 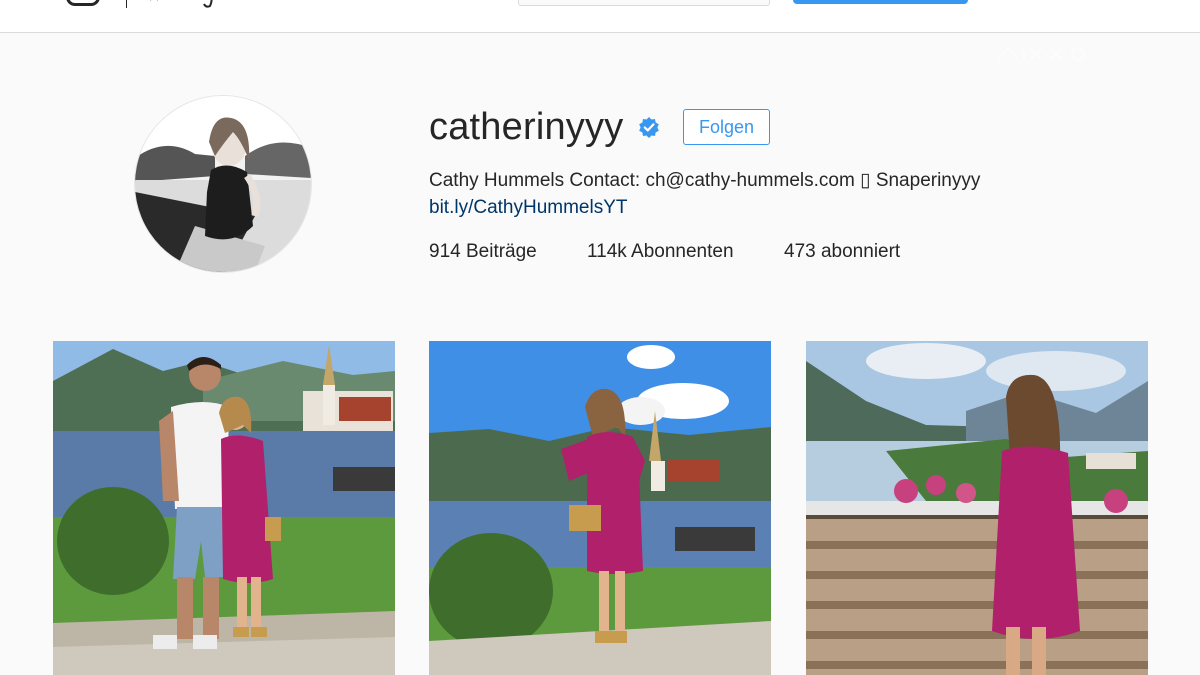 I want to click on stat-posts: 914 Beiträge, so click(x=483, y=251).